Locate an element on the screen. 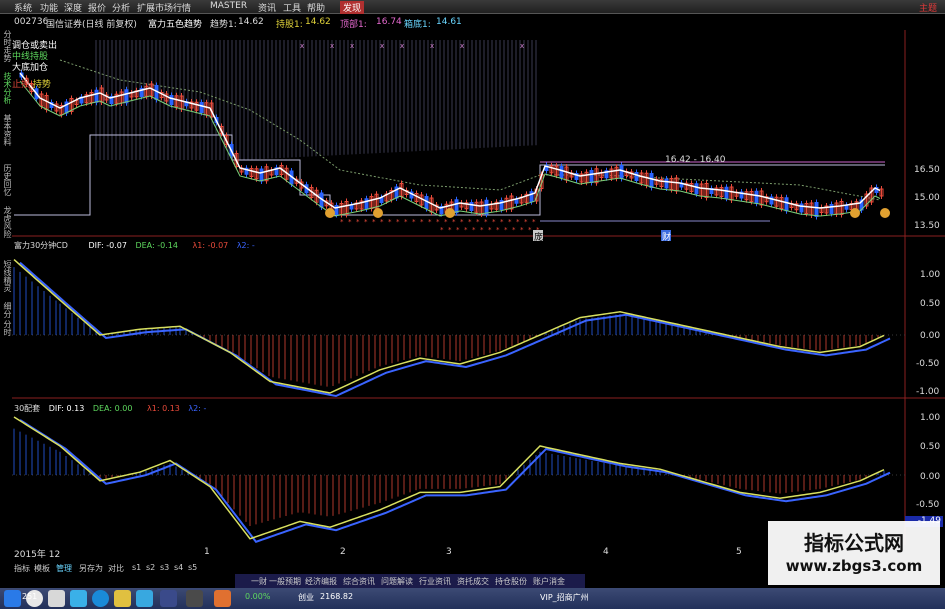 This screenshot has width=945, height=609. func-item-3: 经济编报 is located at coordinates (321, 581).